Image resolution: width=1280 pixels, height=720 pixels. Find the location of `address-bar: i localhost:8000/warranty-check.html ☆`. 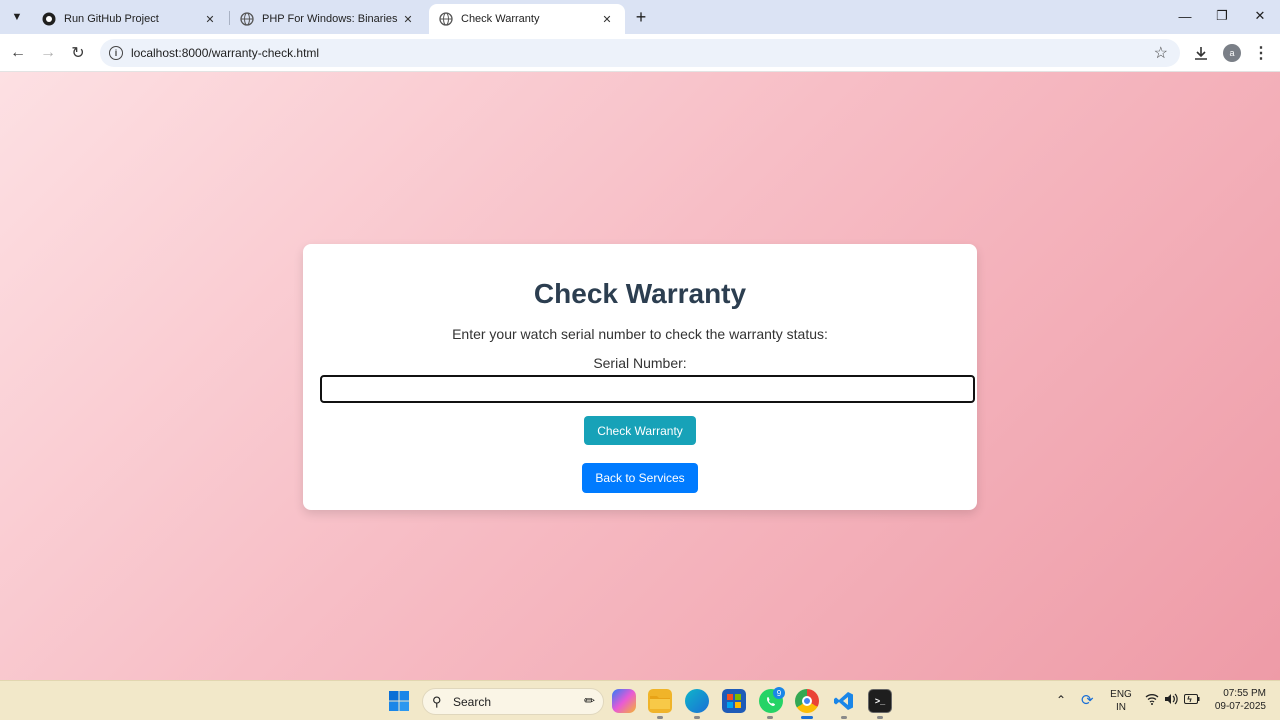

address-bar: i localhost:8000/warranty-check.html ☆ is located at coordinates (640, 53).